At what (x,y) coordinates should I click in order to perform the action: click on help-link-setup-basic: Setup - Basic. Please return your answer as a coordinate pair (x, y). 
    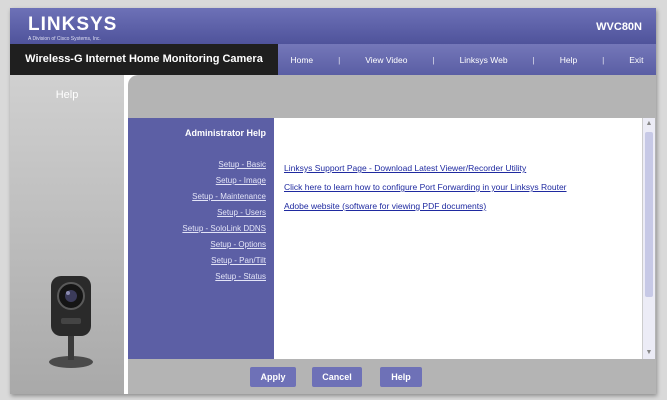
    Looking at the image, I should click on (224, 165).